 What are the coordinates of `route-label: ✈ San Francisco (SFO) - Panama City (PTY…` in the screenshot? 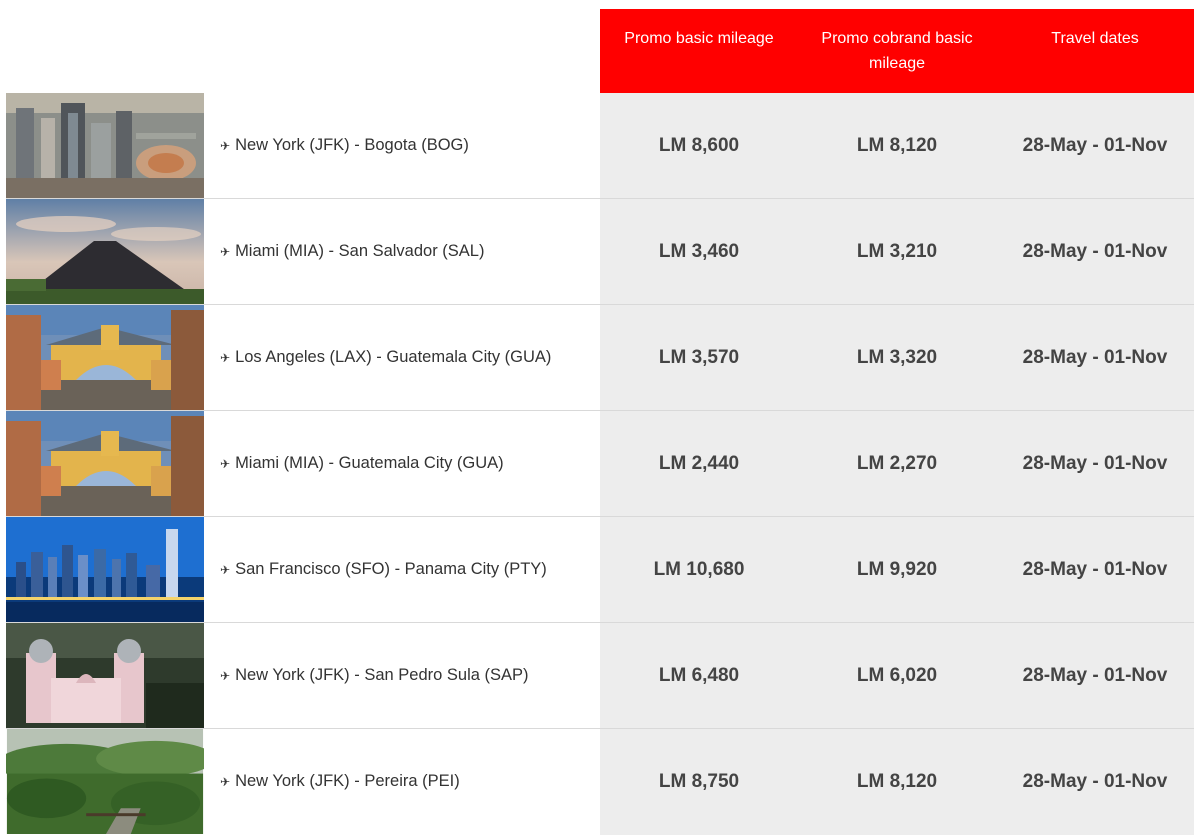 It's located at (383, 569).